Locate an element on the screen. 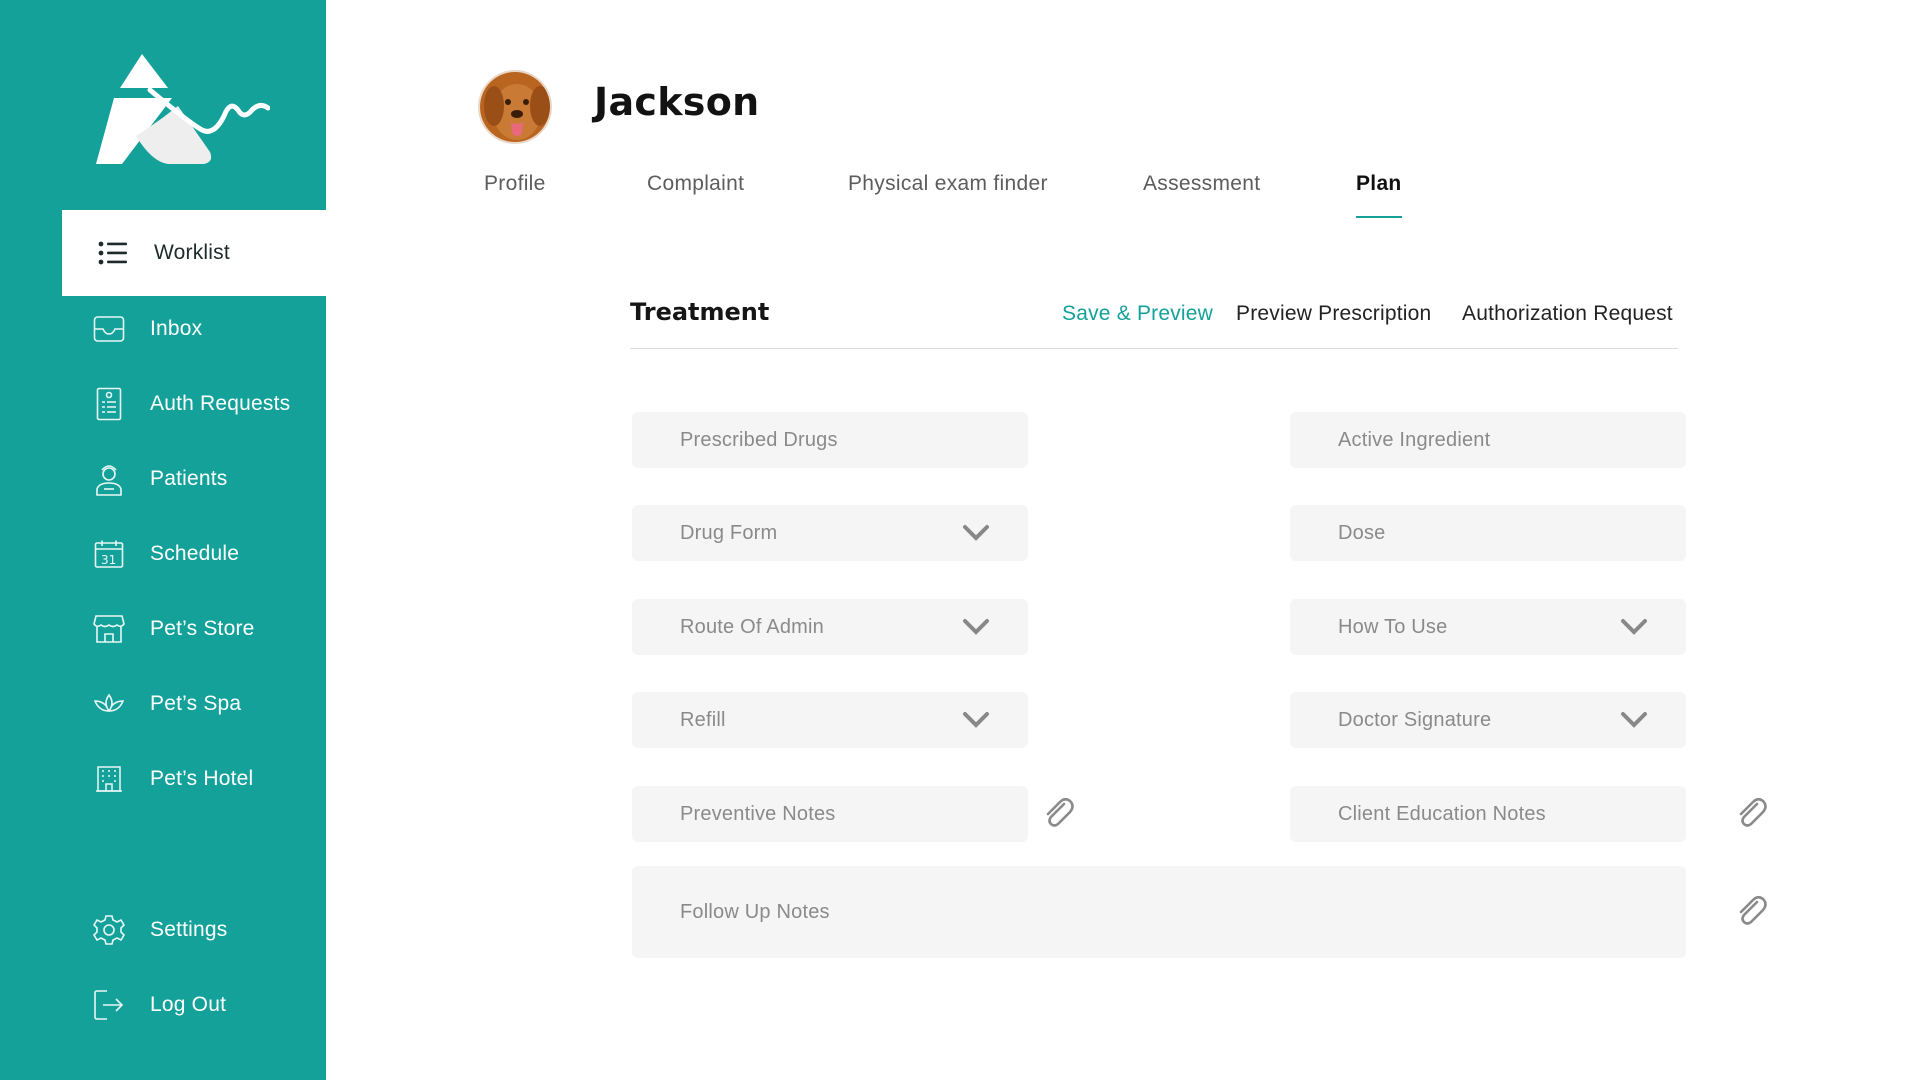 The image size is (1920, 1080). lotus-icon is located at coordinates (109, 704).